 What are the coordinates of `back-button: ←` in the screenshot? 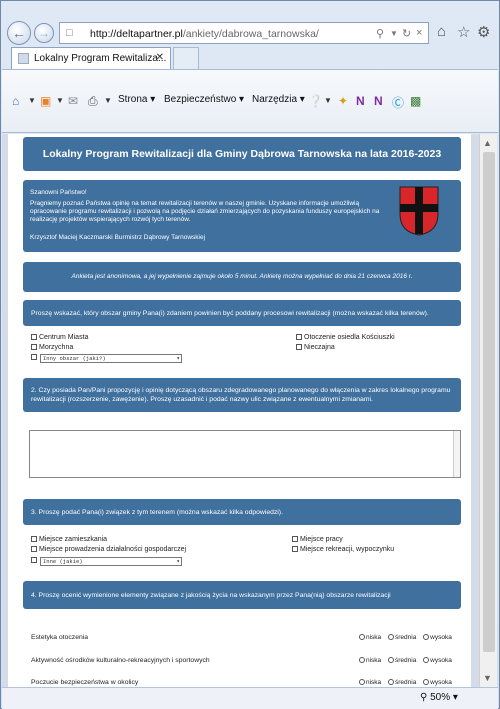 It's located at (19, 33).